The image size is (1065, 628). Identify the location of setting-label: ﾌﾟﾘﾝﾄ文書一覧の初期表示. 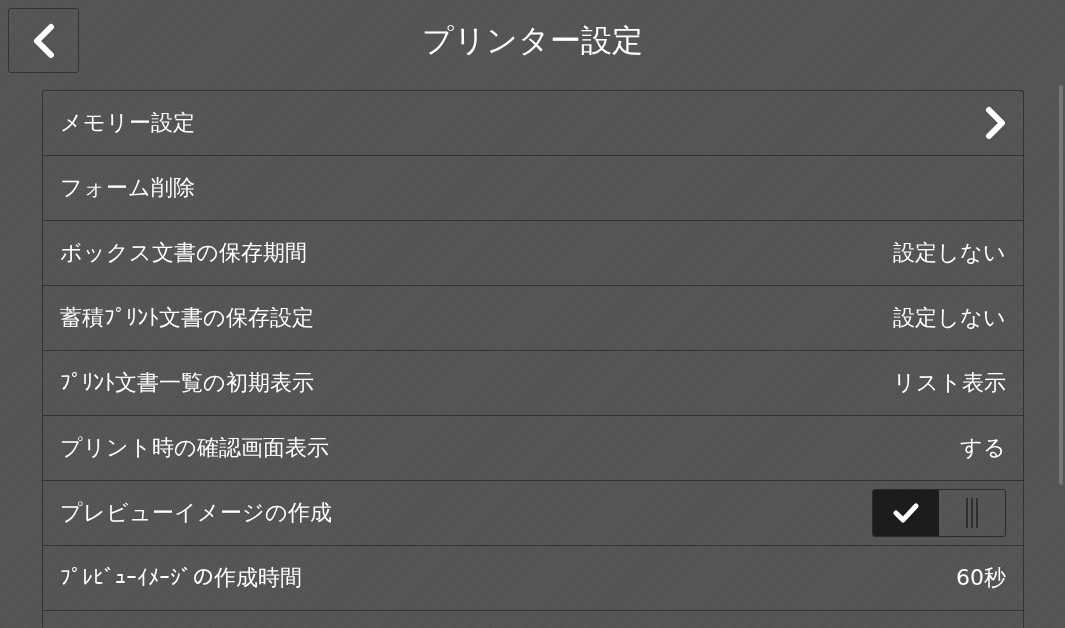
(187, 383).